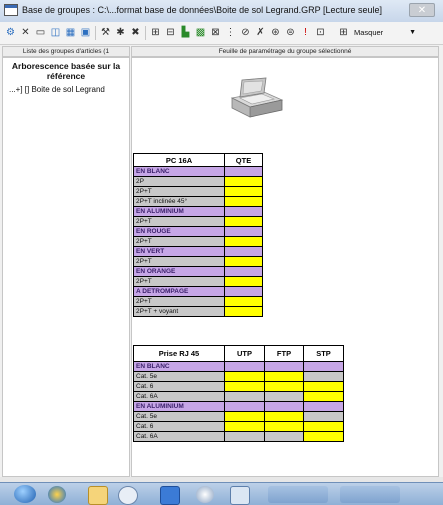  What do you see at coordinates (385, 32) in the screenshot?
I see `masquer-dropdown: Masquer ▼` at bounding box center [385, 32].